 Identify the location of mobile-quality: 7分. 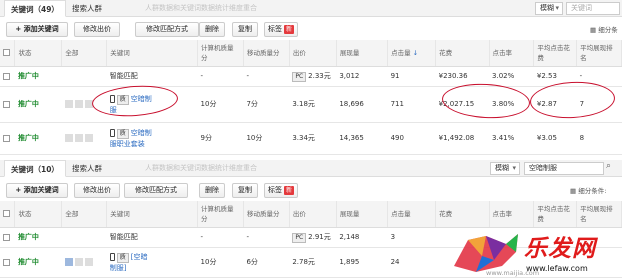
(266, 104).